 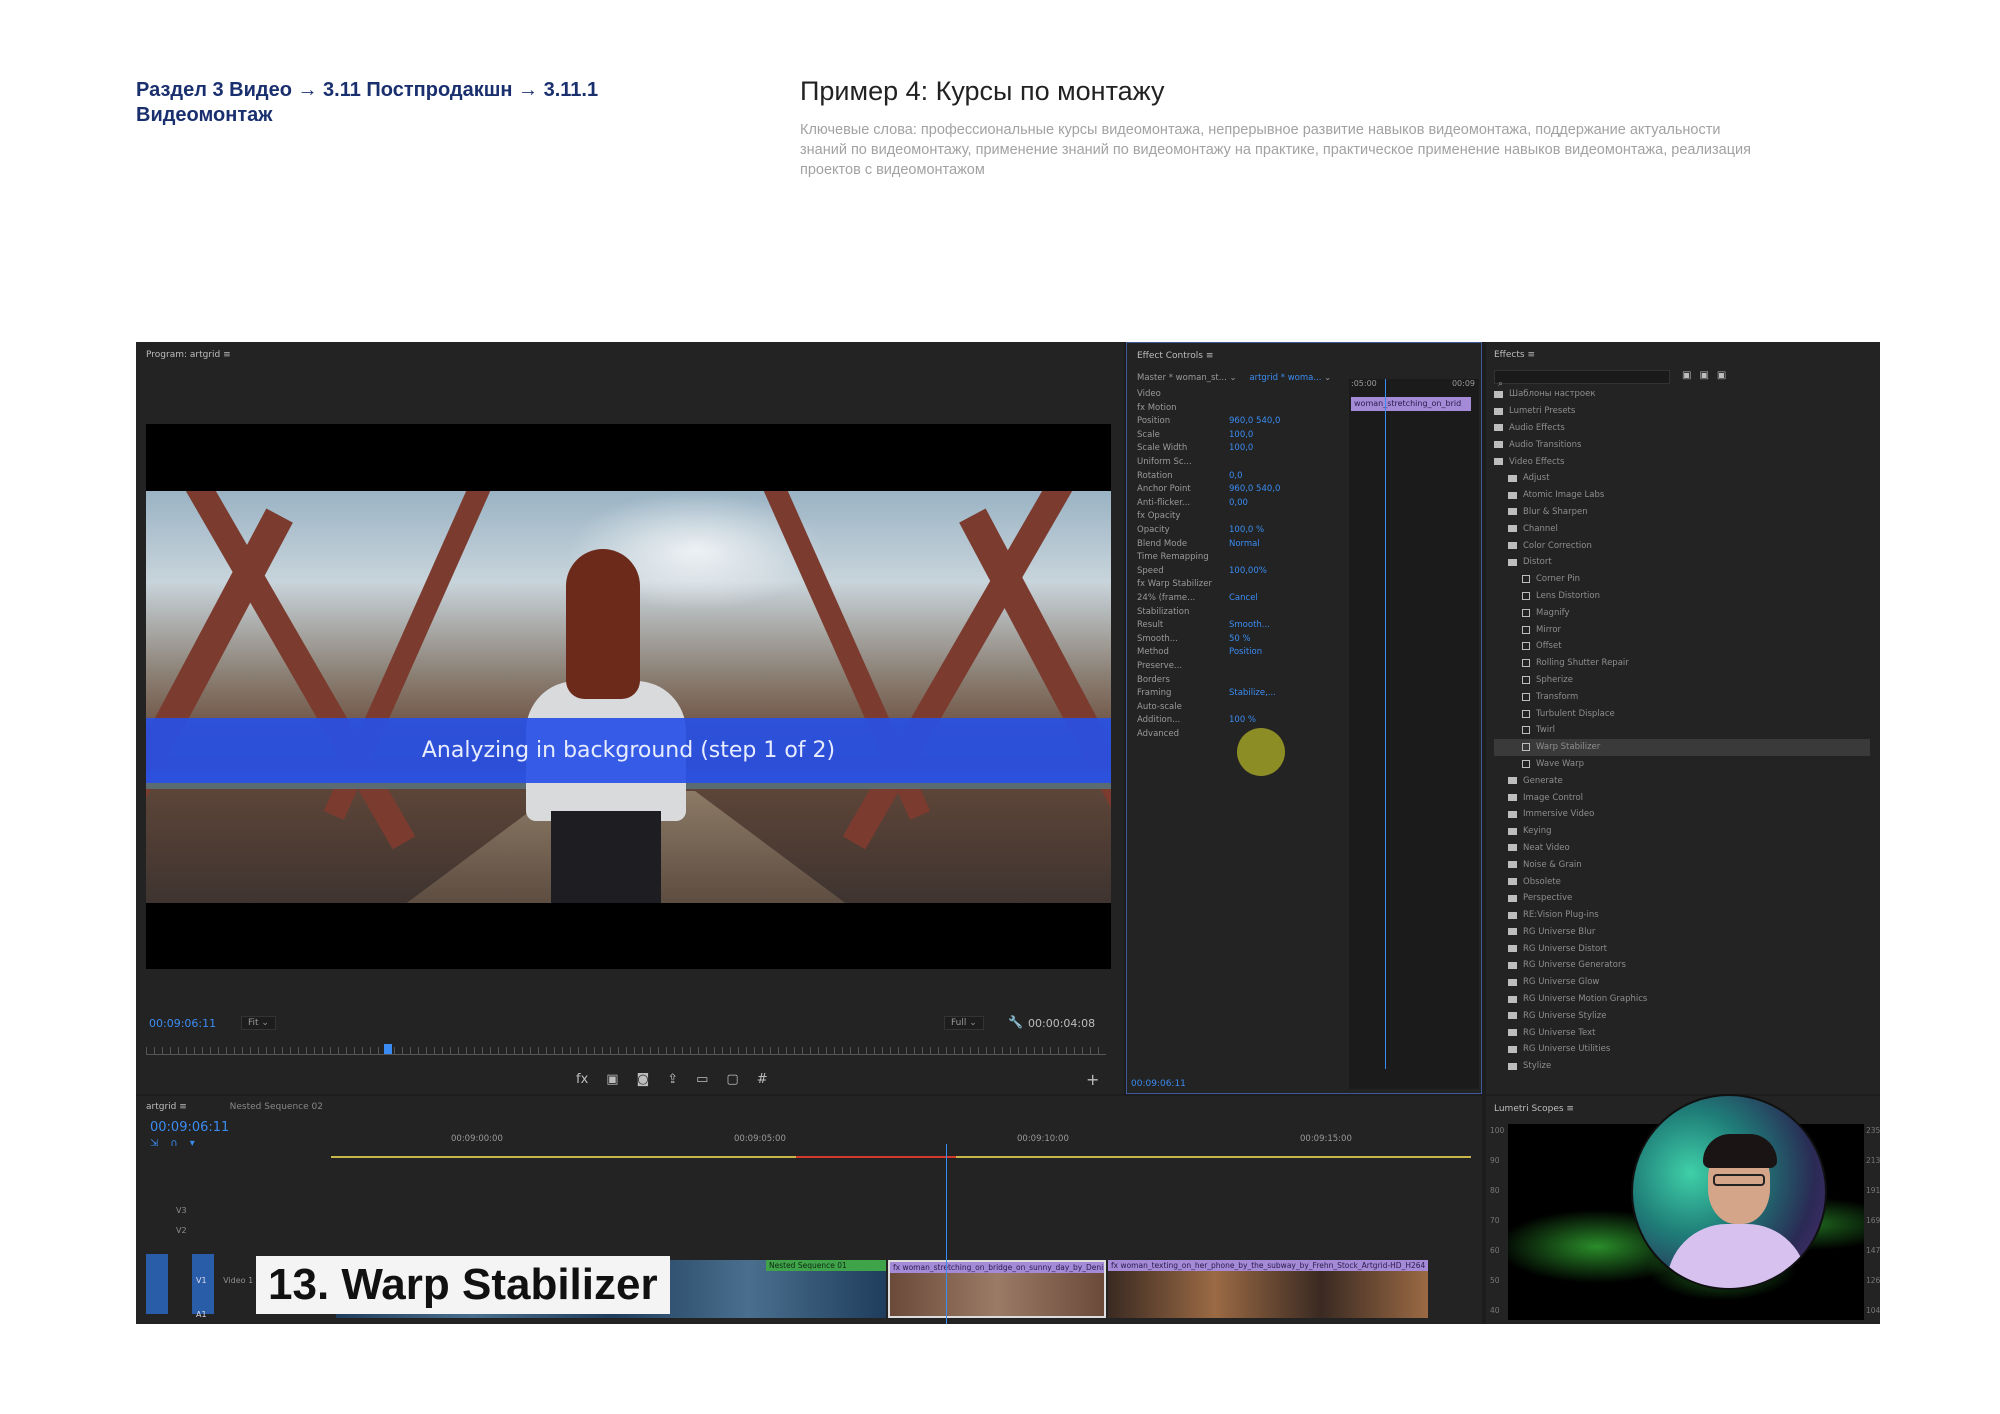 I want to click on effects-search-input: ⌕, so click(x=1582, y=379).